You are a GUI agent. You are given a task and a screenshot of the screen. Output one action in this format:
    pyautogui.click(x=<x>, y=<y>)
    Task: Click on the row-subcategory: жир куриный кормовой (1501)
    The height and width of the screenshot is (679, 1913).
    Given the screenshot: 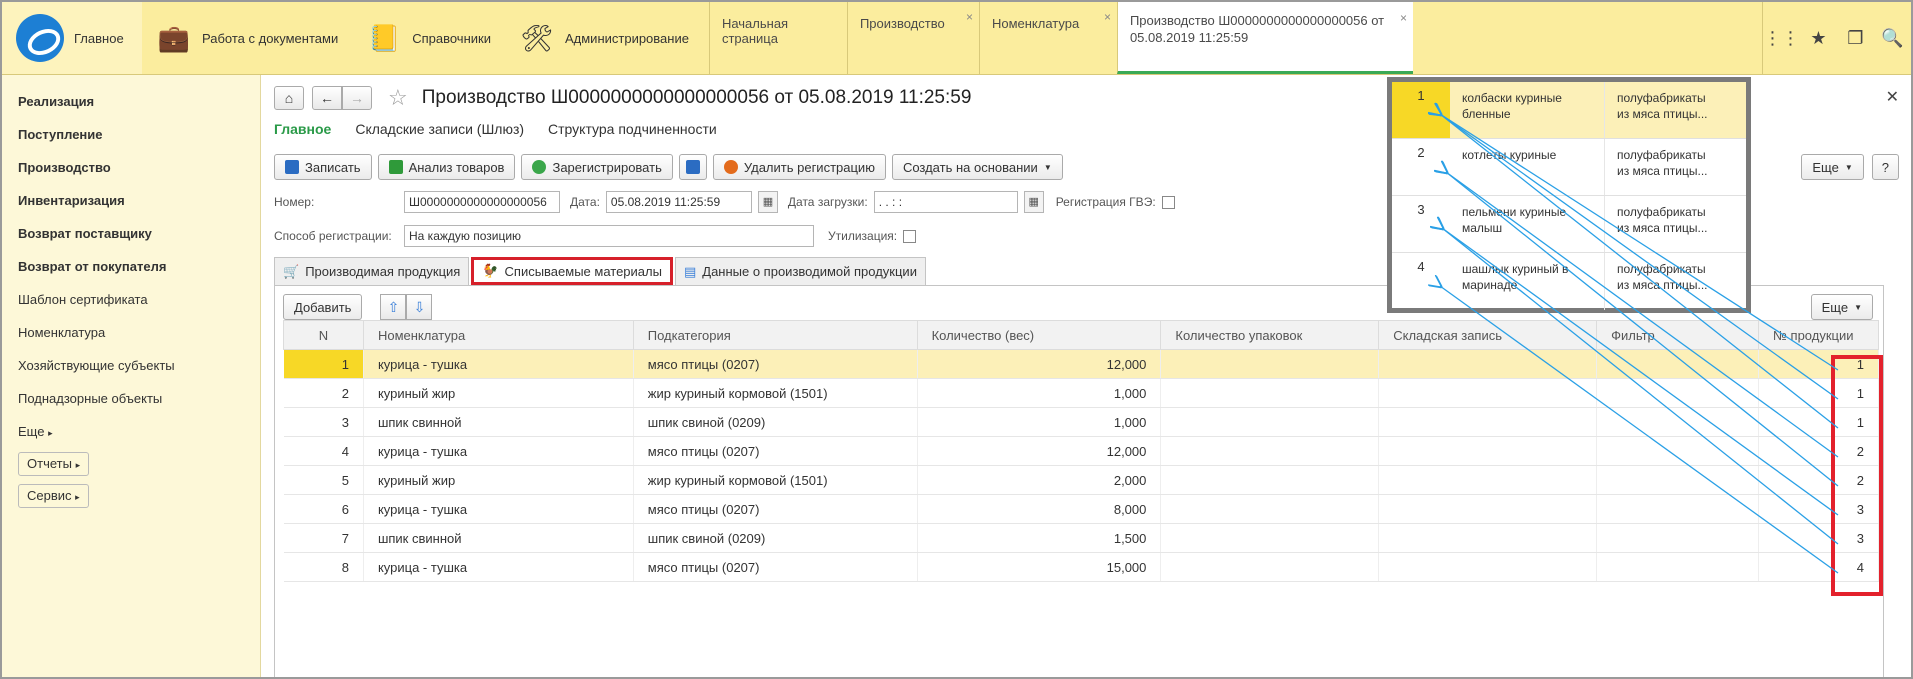 What is the action you would take?
    pyautogui.click(x=775, y=480)
    